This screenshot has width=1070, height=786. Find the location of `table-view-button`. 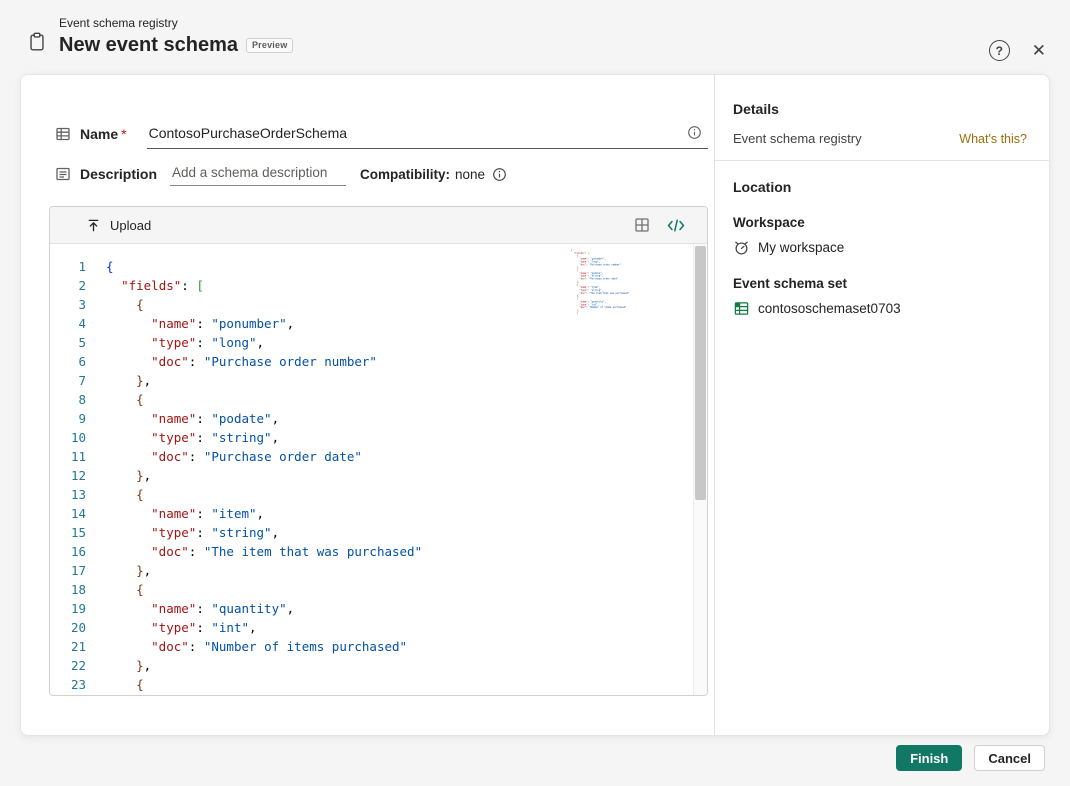

table-view-button is located at coordinates (642, 225).